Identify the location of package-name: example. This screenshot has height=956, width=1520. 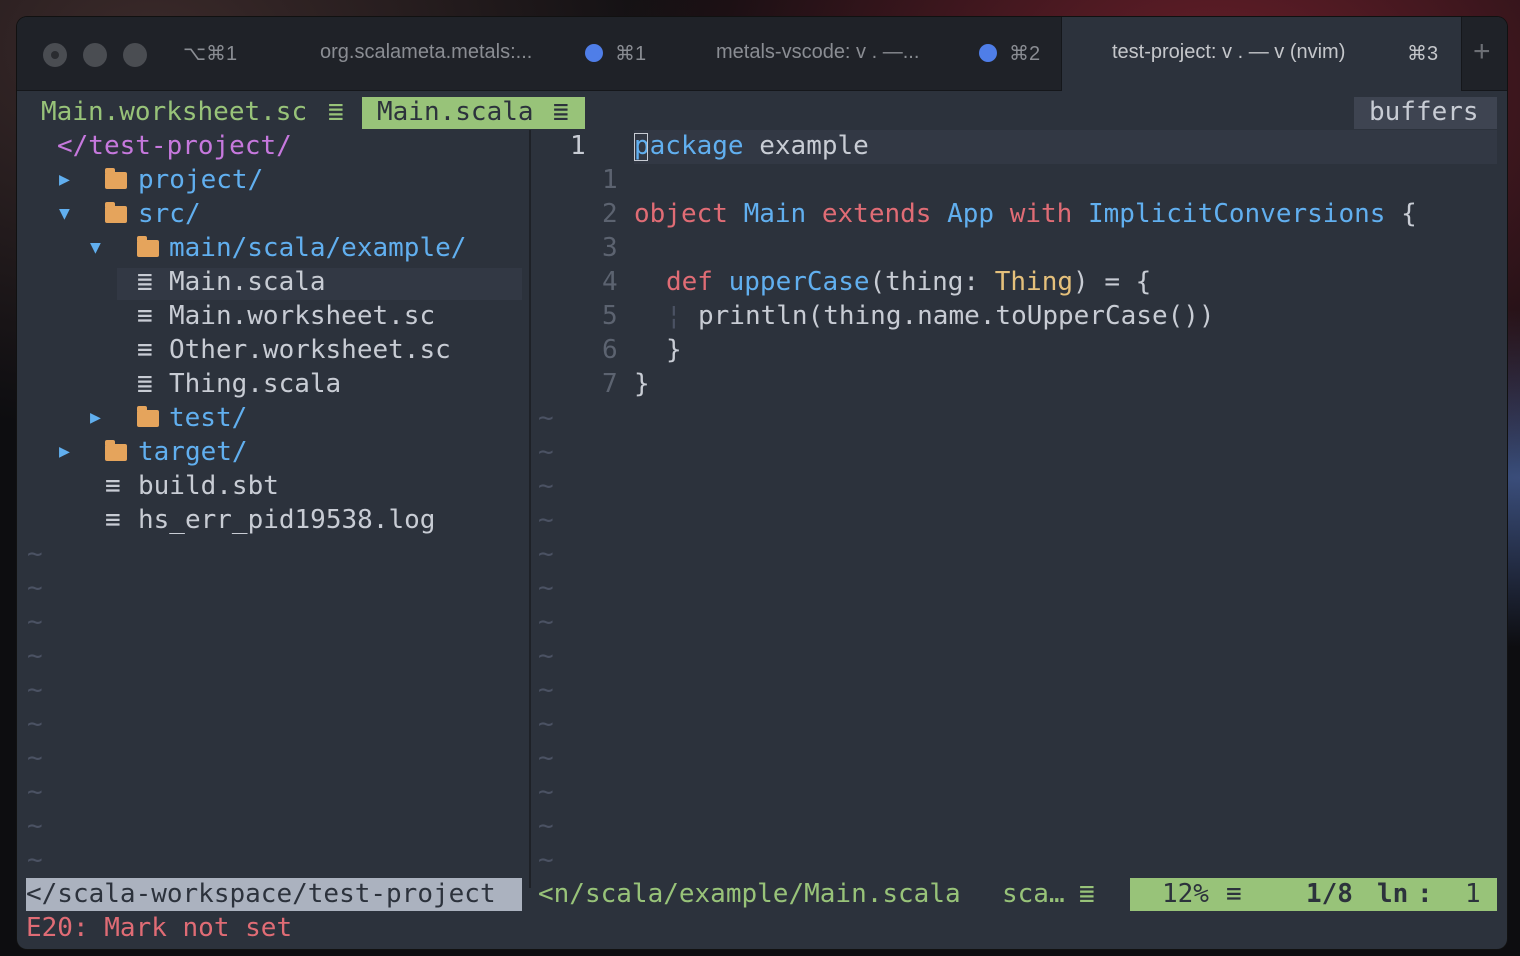
(806, 146).